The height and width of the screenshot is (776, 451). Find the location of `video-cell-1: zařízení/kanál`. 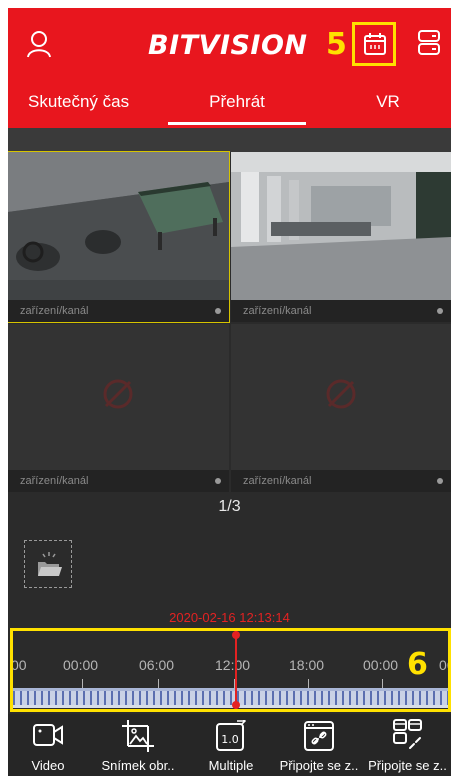

video-cell-1: zařízení/kanál is located at coordinates (119, 237).